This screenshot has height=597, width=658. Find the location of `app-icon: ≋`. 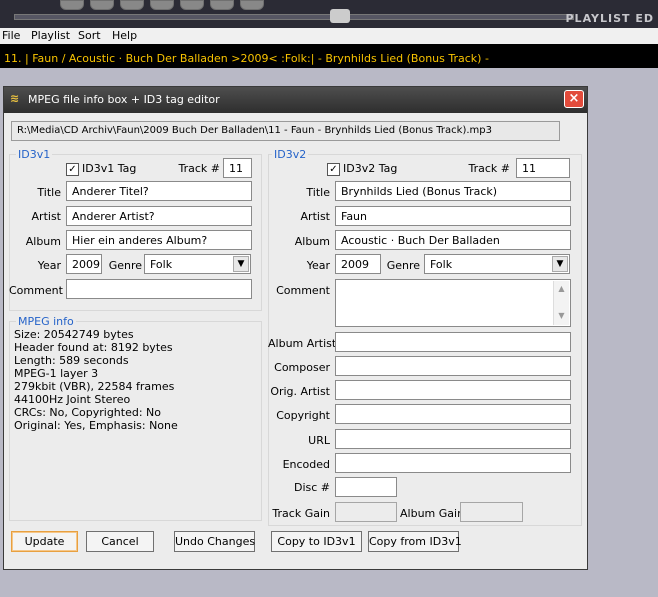

app-icon: ≋ is located at coordinates (15, 98).